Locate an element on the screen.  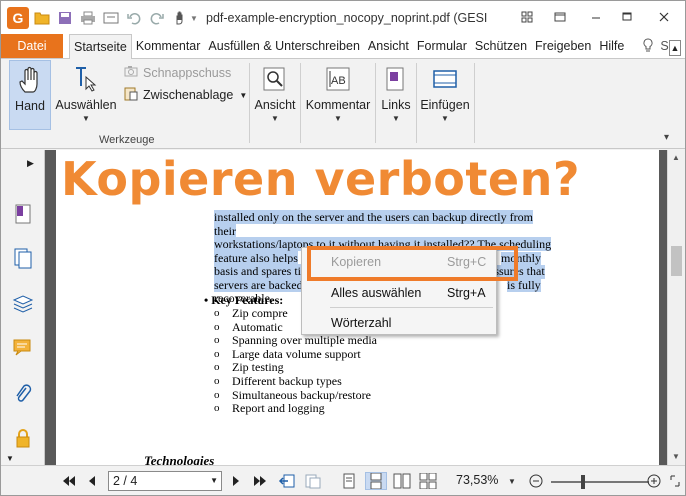
select-button: Auswählen ▼ is located at coordinates (86, 95).